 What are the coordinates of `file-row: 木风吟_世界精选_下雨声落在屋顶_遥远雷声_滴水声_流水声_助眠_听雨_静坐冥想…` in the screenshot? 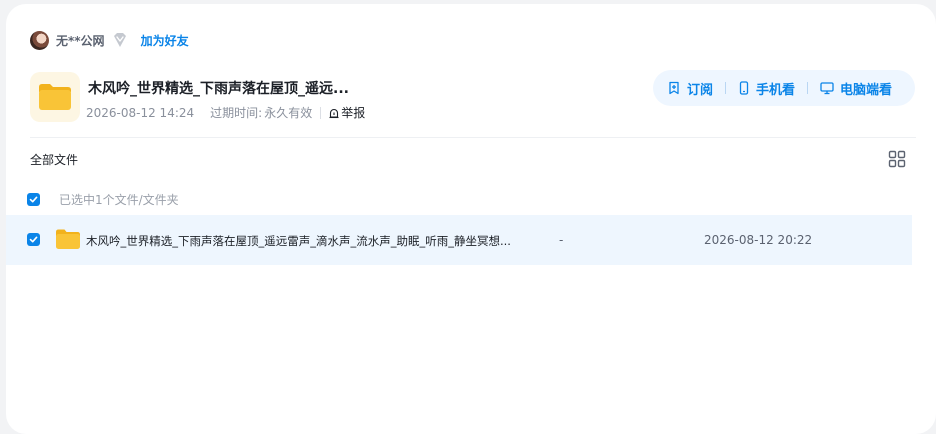 It's located at (459, 240).